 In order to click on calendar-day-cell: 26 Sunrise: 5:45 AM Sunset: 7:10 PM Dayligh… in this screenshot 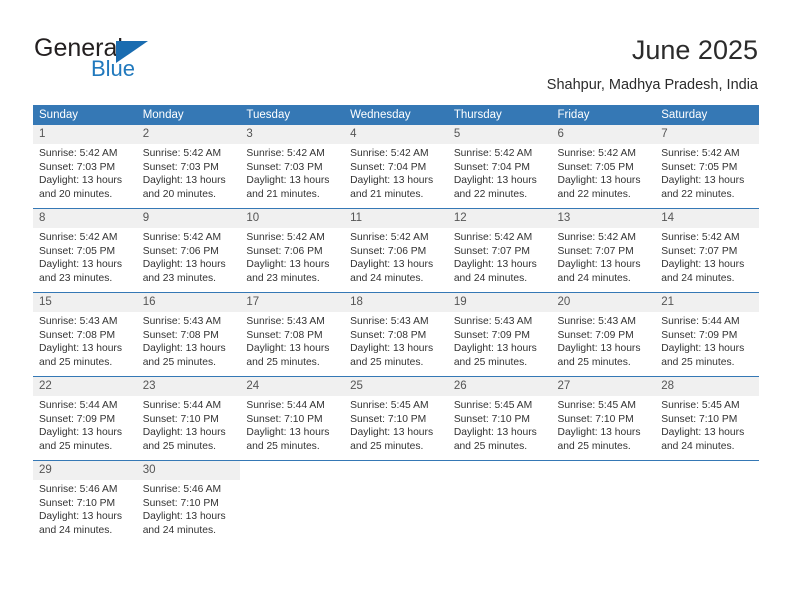, I will do `click(499, 418)`.